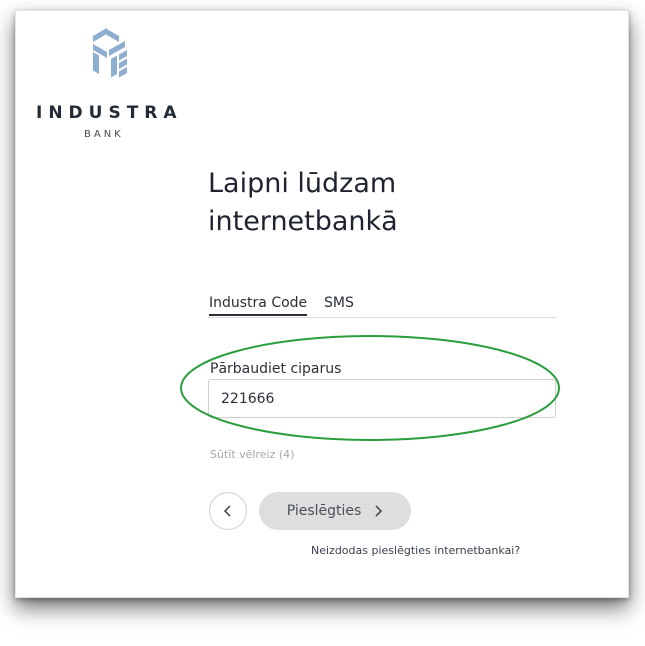  I want to click on back-button, so click(228, 511).